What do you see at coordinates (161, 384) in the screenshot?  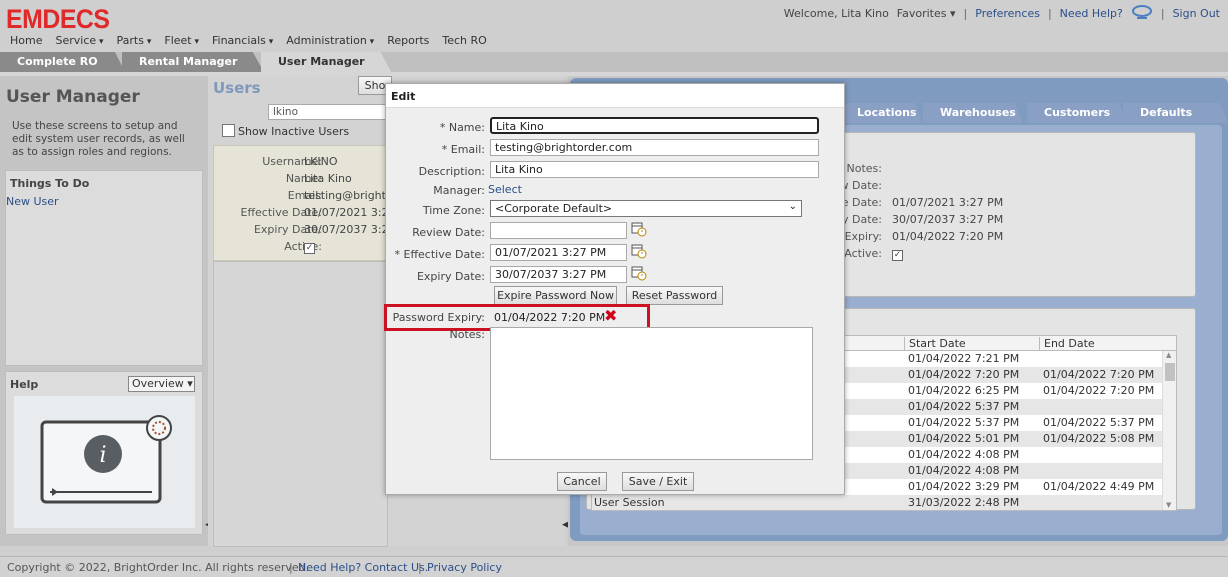 I see `help-topic-select: Overview ▾` at bounding box center [161, 384].